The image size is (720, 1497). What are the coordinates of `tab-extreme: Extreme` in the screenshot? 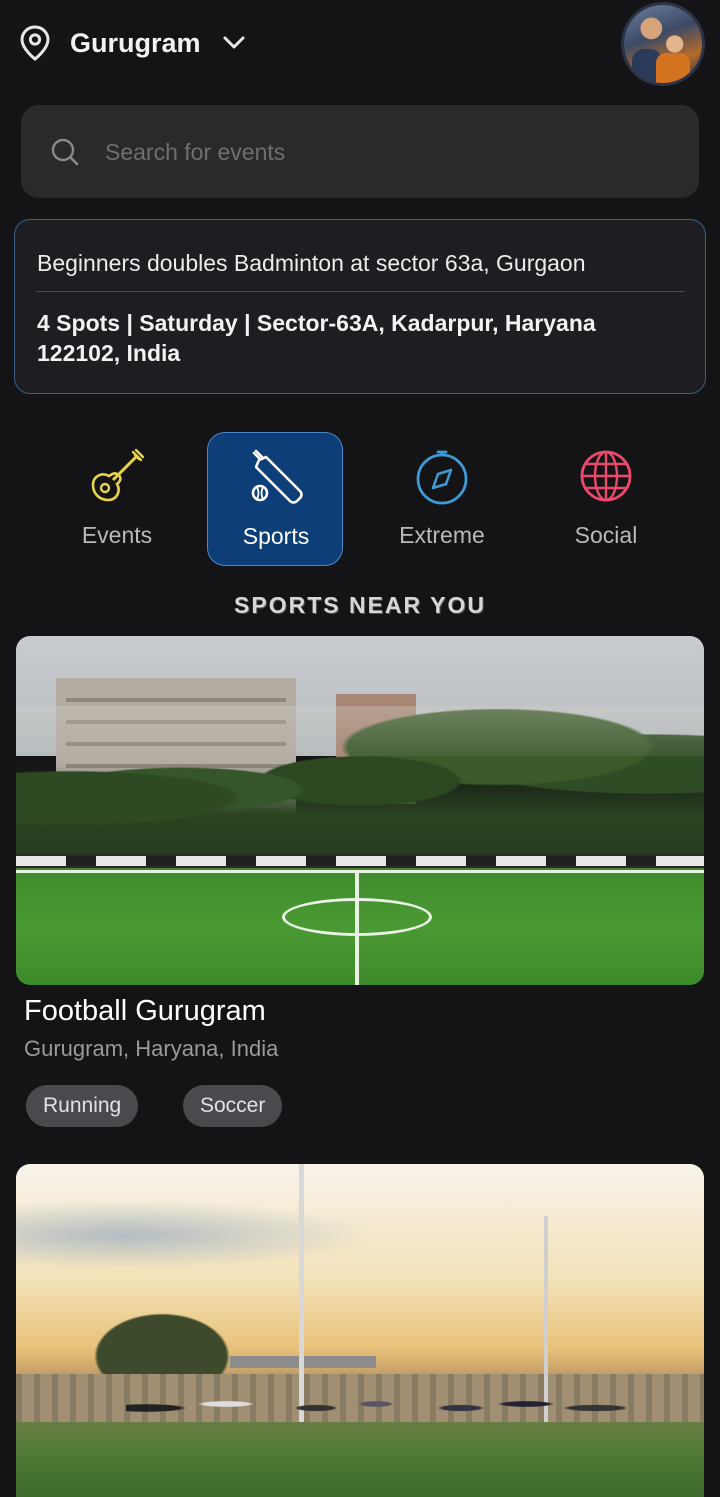 It's located at (442, 499).